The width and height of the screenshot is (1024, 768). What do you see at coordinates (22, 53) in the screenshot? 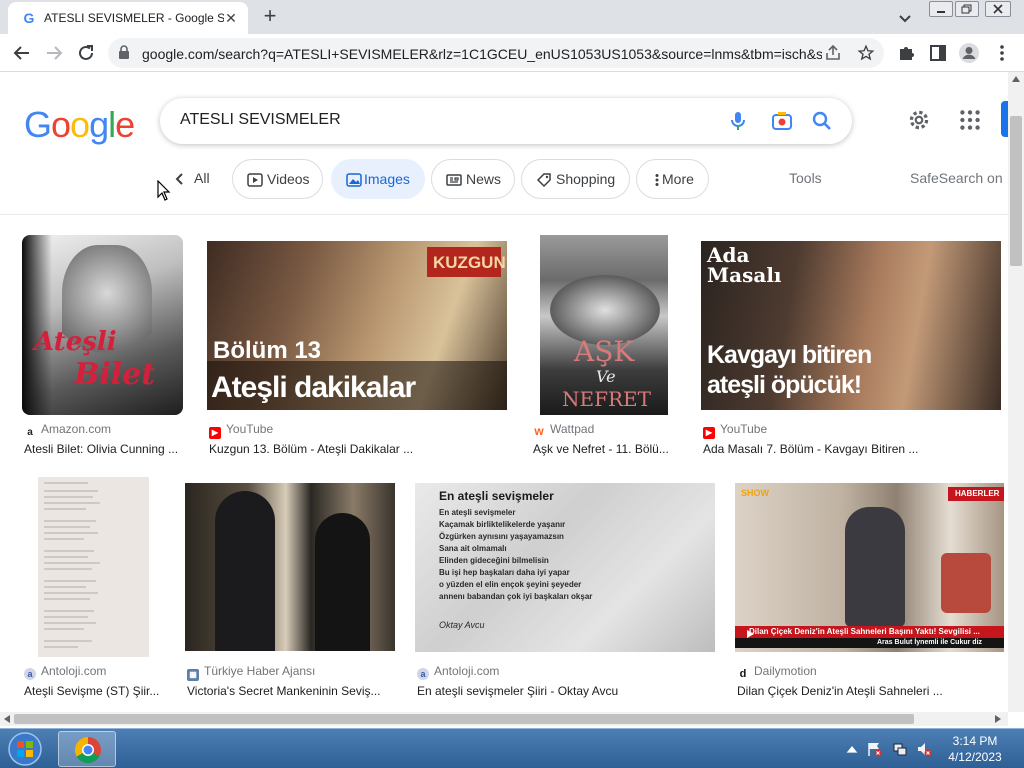
I see `back-arrow-icon` at bounding box center [22, 53].